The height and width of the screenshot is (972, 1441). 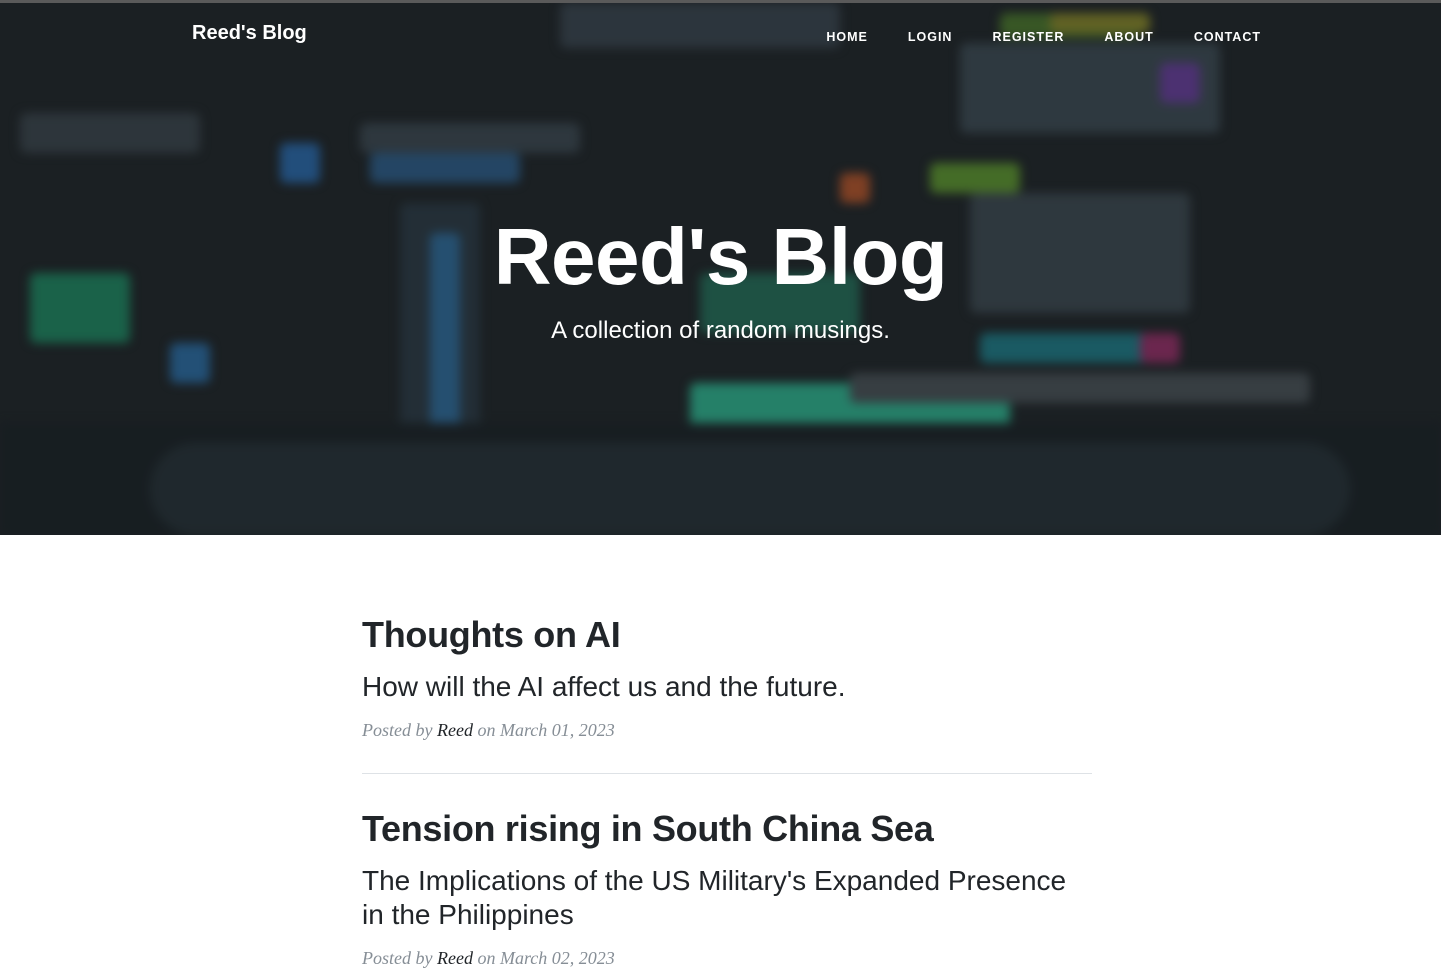 I want to click on post-date: March 02, 2023, so click(x=557, y=958).